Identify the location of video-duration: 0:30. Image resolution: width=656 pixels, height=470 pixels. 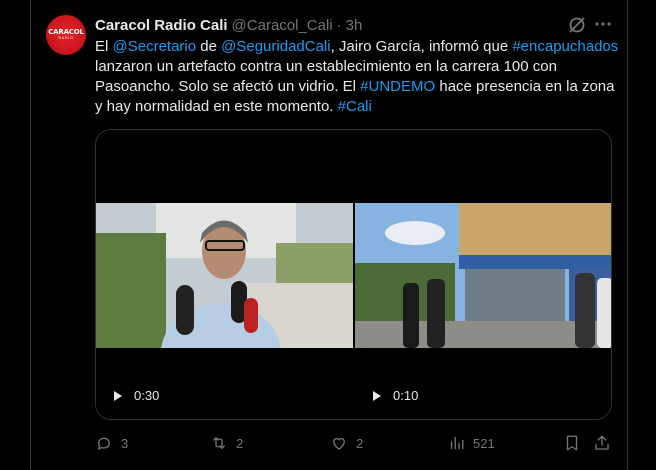
(147, 395).